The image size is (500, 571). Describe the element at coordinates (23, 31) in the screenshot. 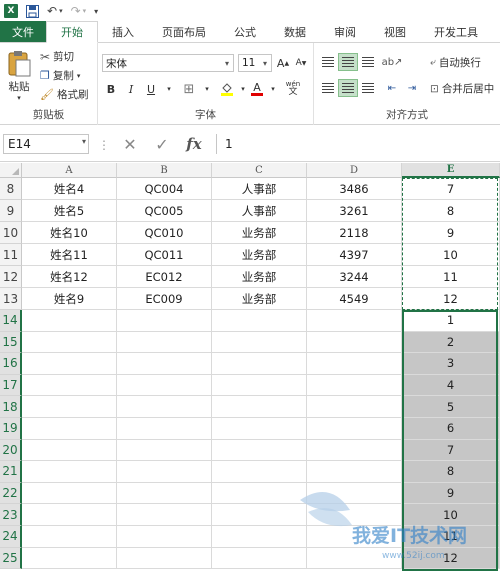

I see `tab-file: 文件` at that location.